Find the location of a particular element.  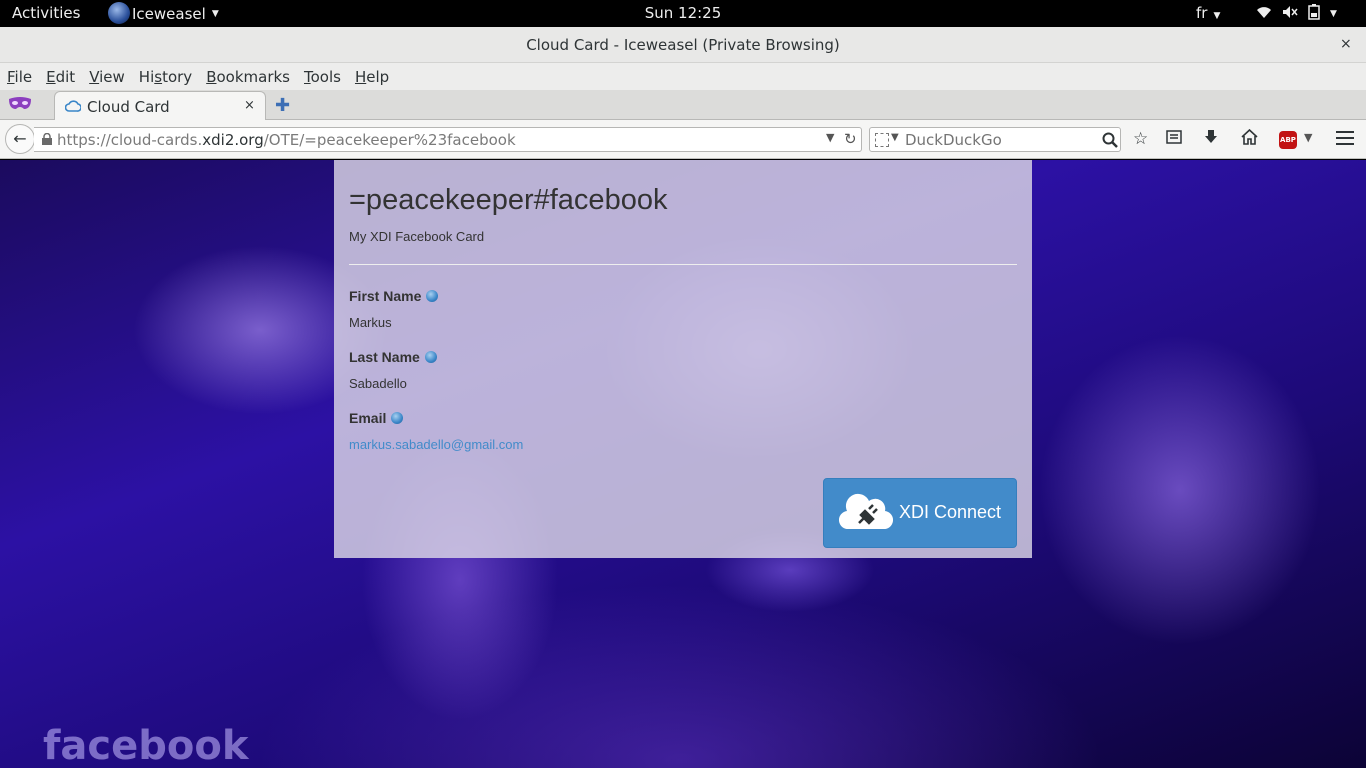

card-title: =peacekeeper#facebook is located at coordinates (508, 200).